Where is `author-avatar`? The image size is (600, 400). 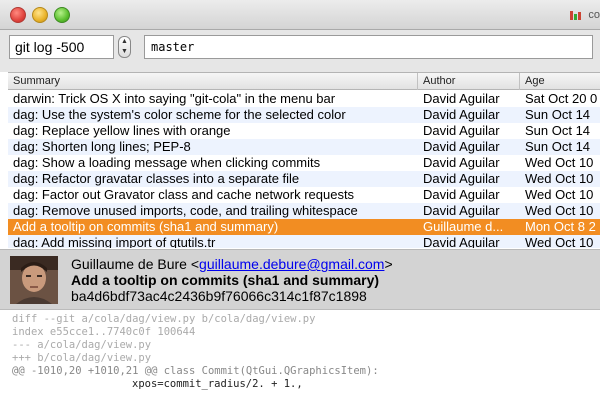
author-avatar is located at coordinates (34, 280).